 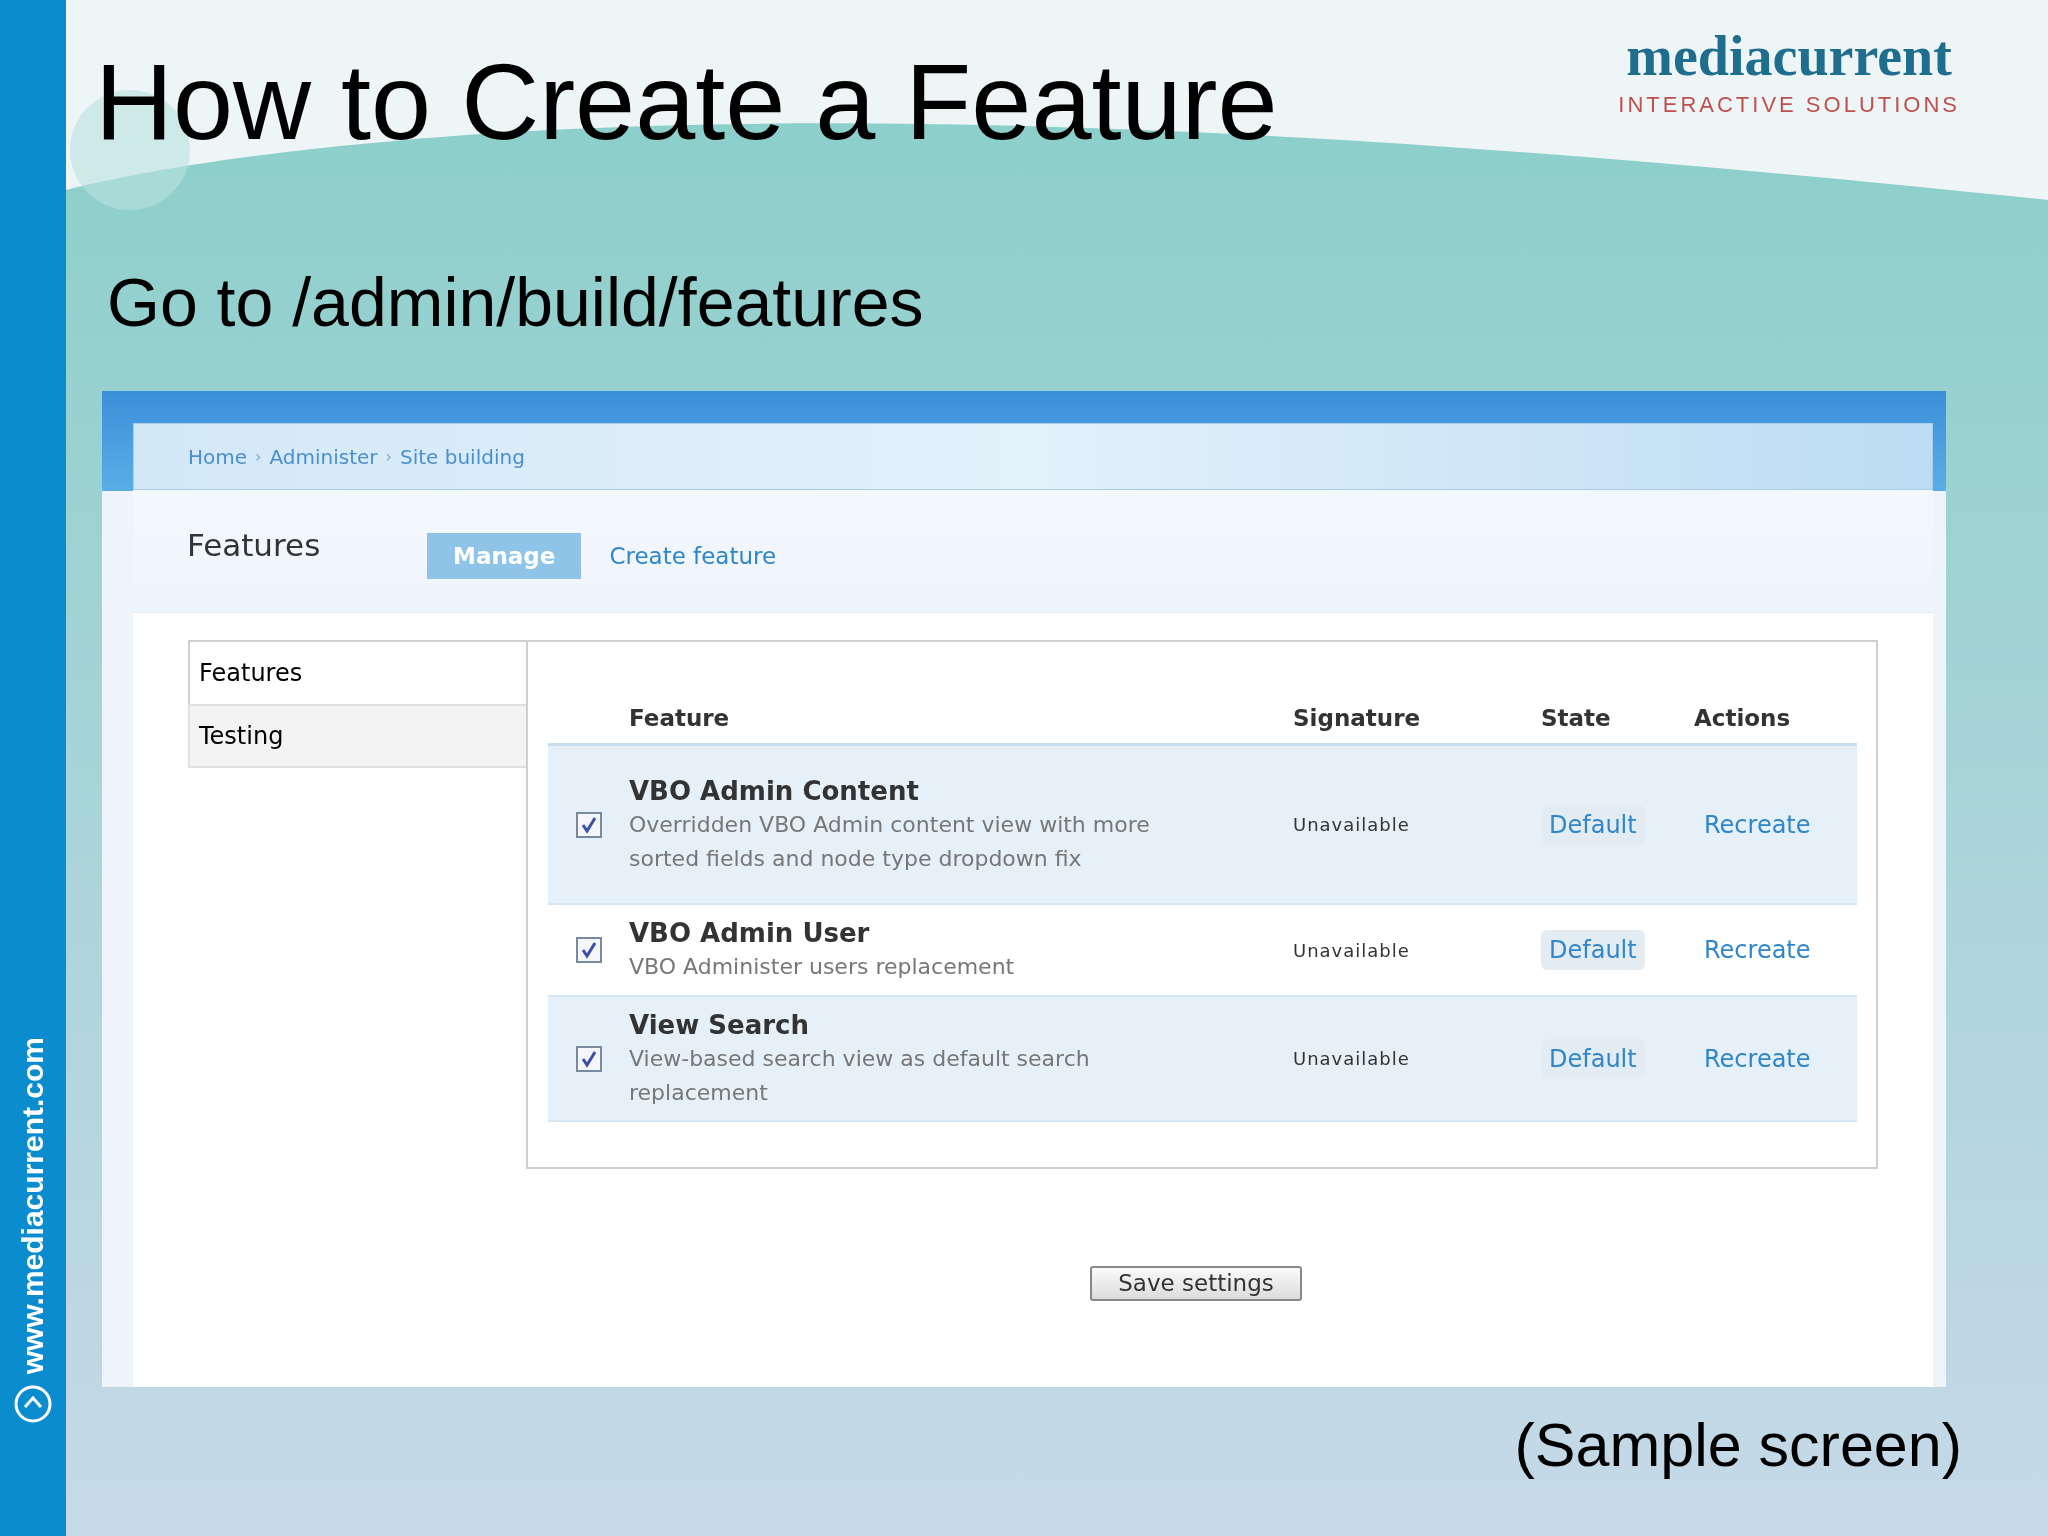 What do you see at coordinates (719, 1025) in the screenshot?
I see `feature-name: View Search` at bounding box center [719, 1025].